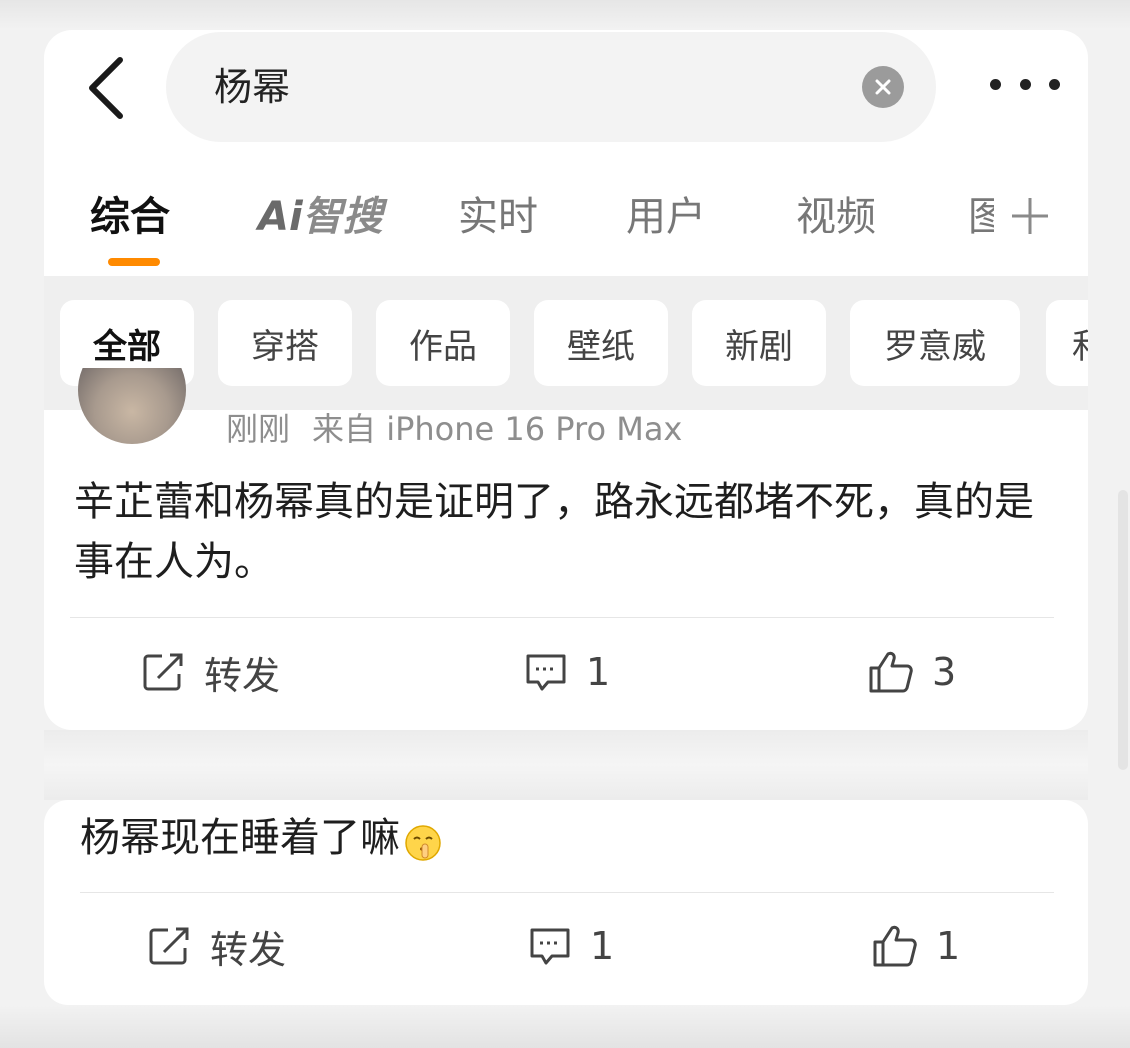 The height and width of the screenshot is (1048, 1130). Describe the element at coordinates (134, 262) in the screenshot. I see `active-tab-indicator` at that location.